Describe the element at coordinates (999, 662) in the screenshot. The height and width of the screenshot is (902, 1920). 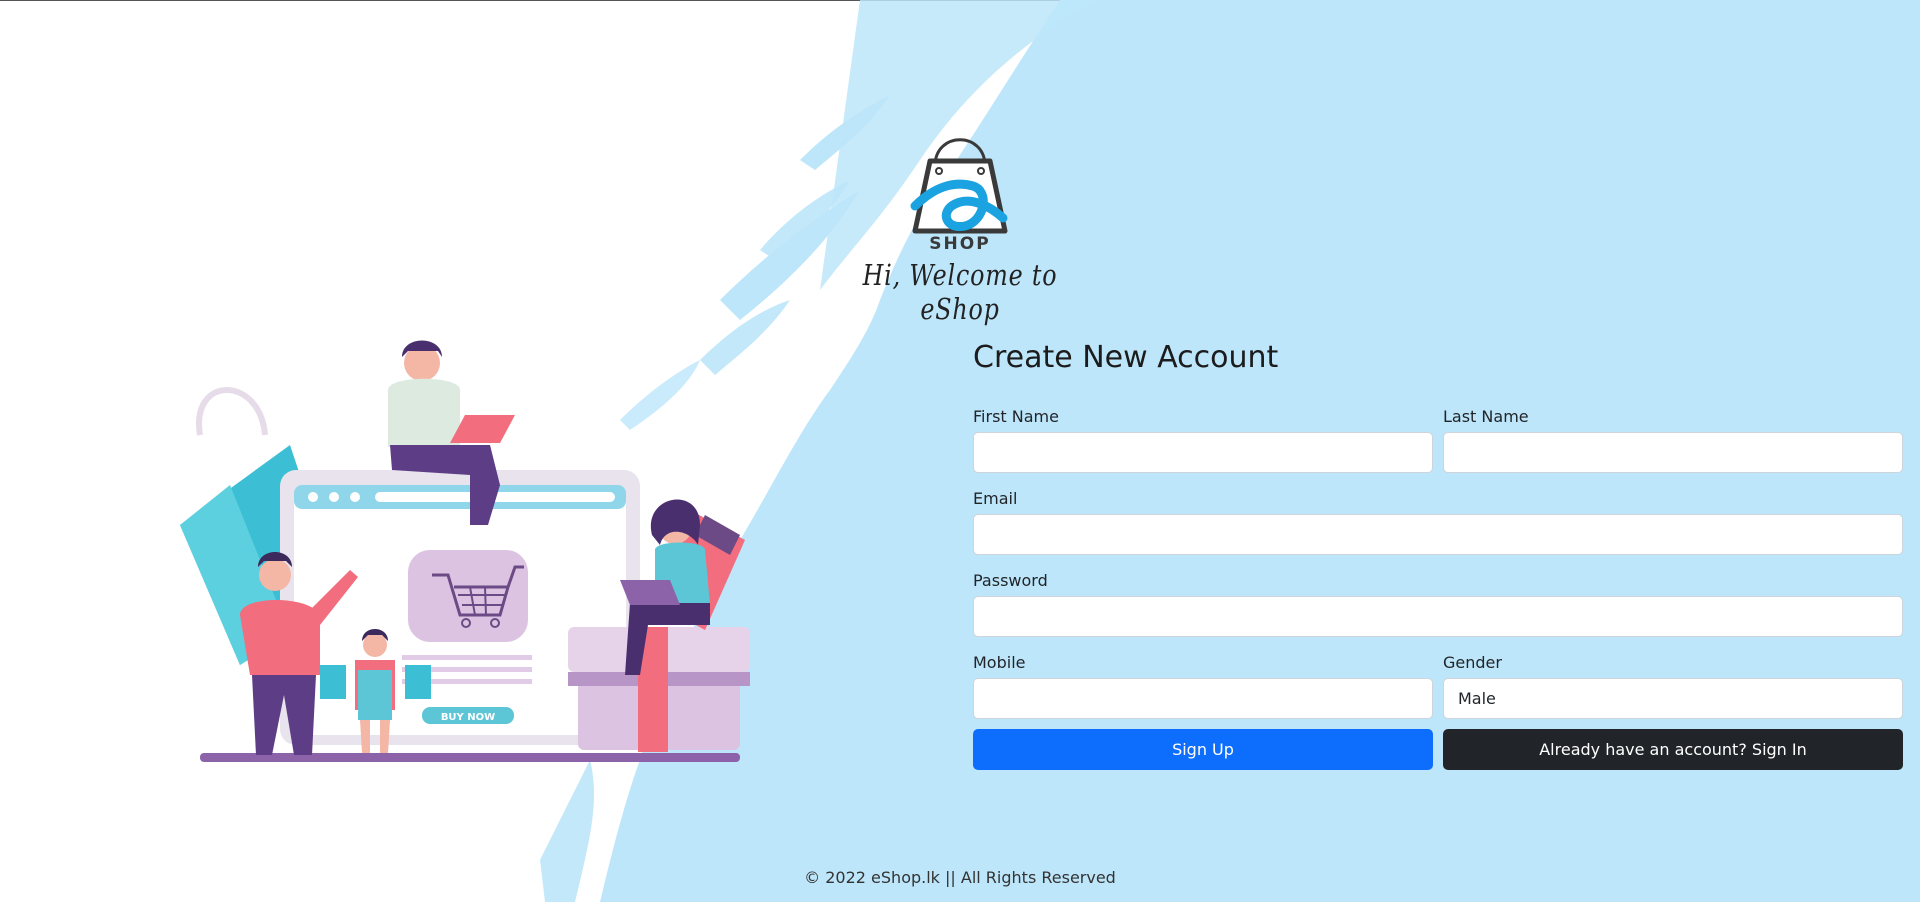
I see `mobile-label: Mobile` at that location.